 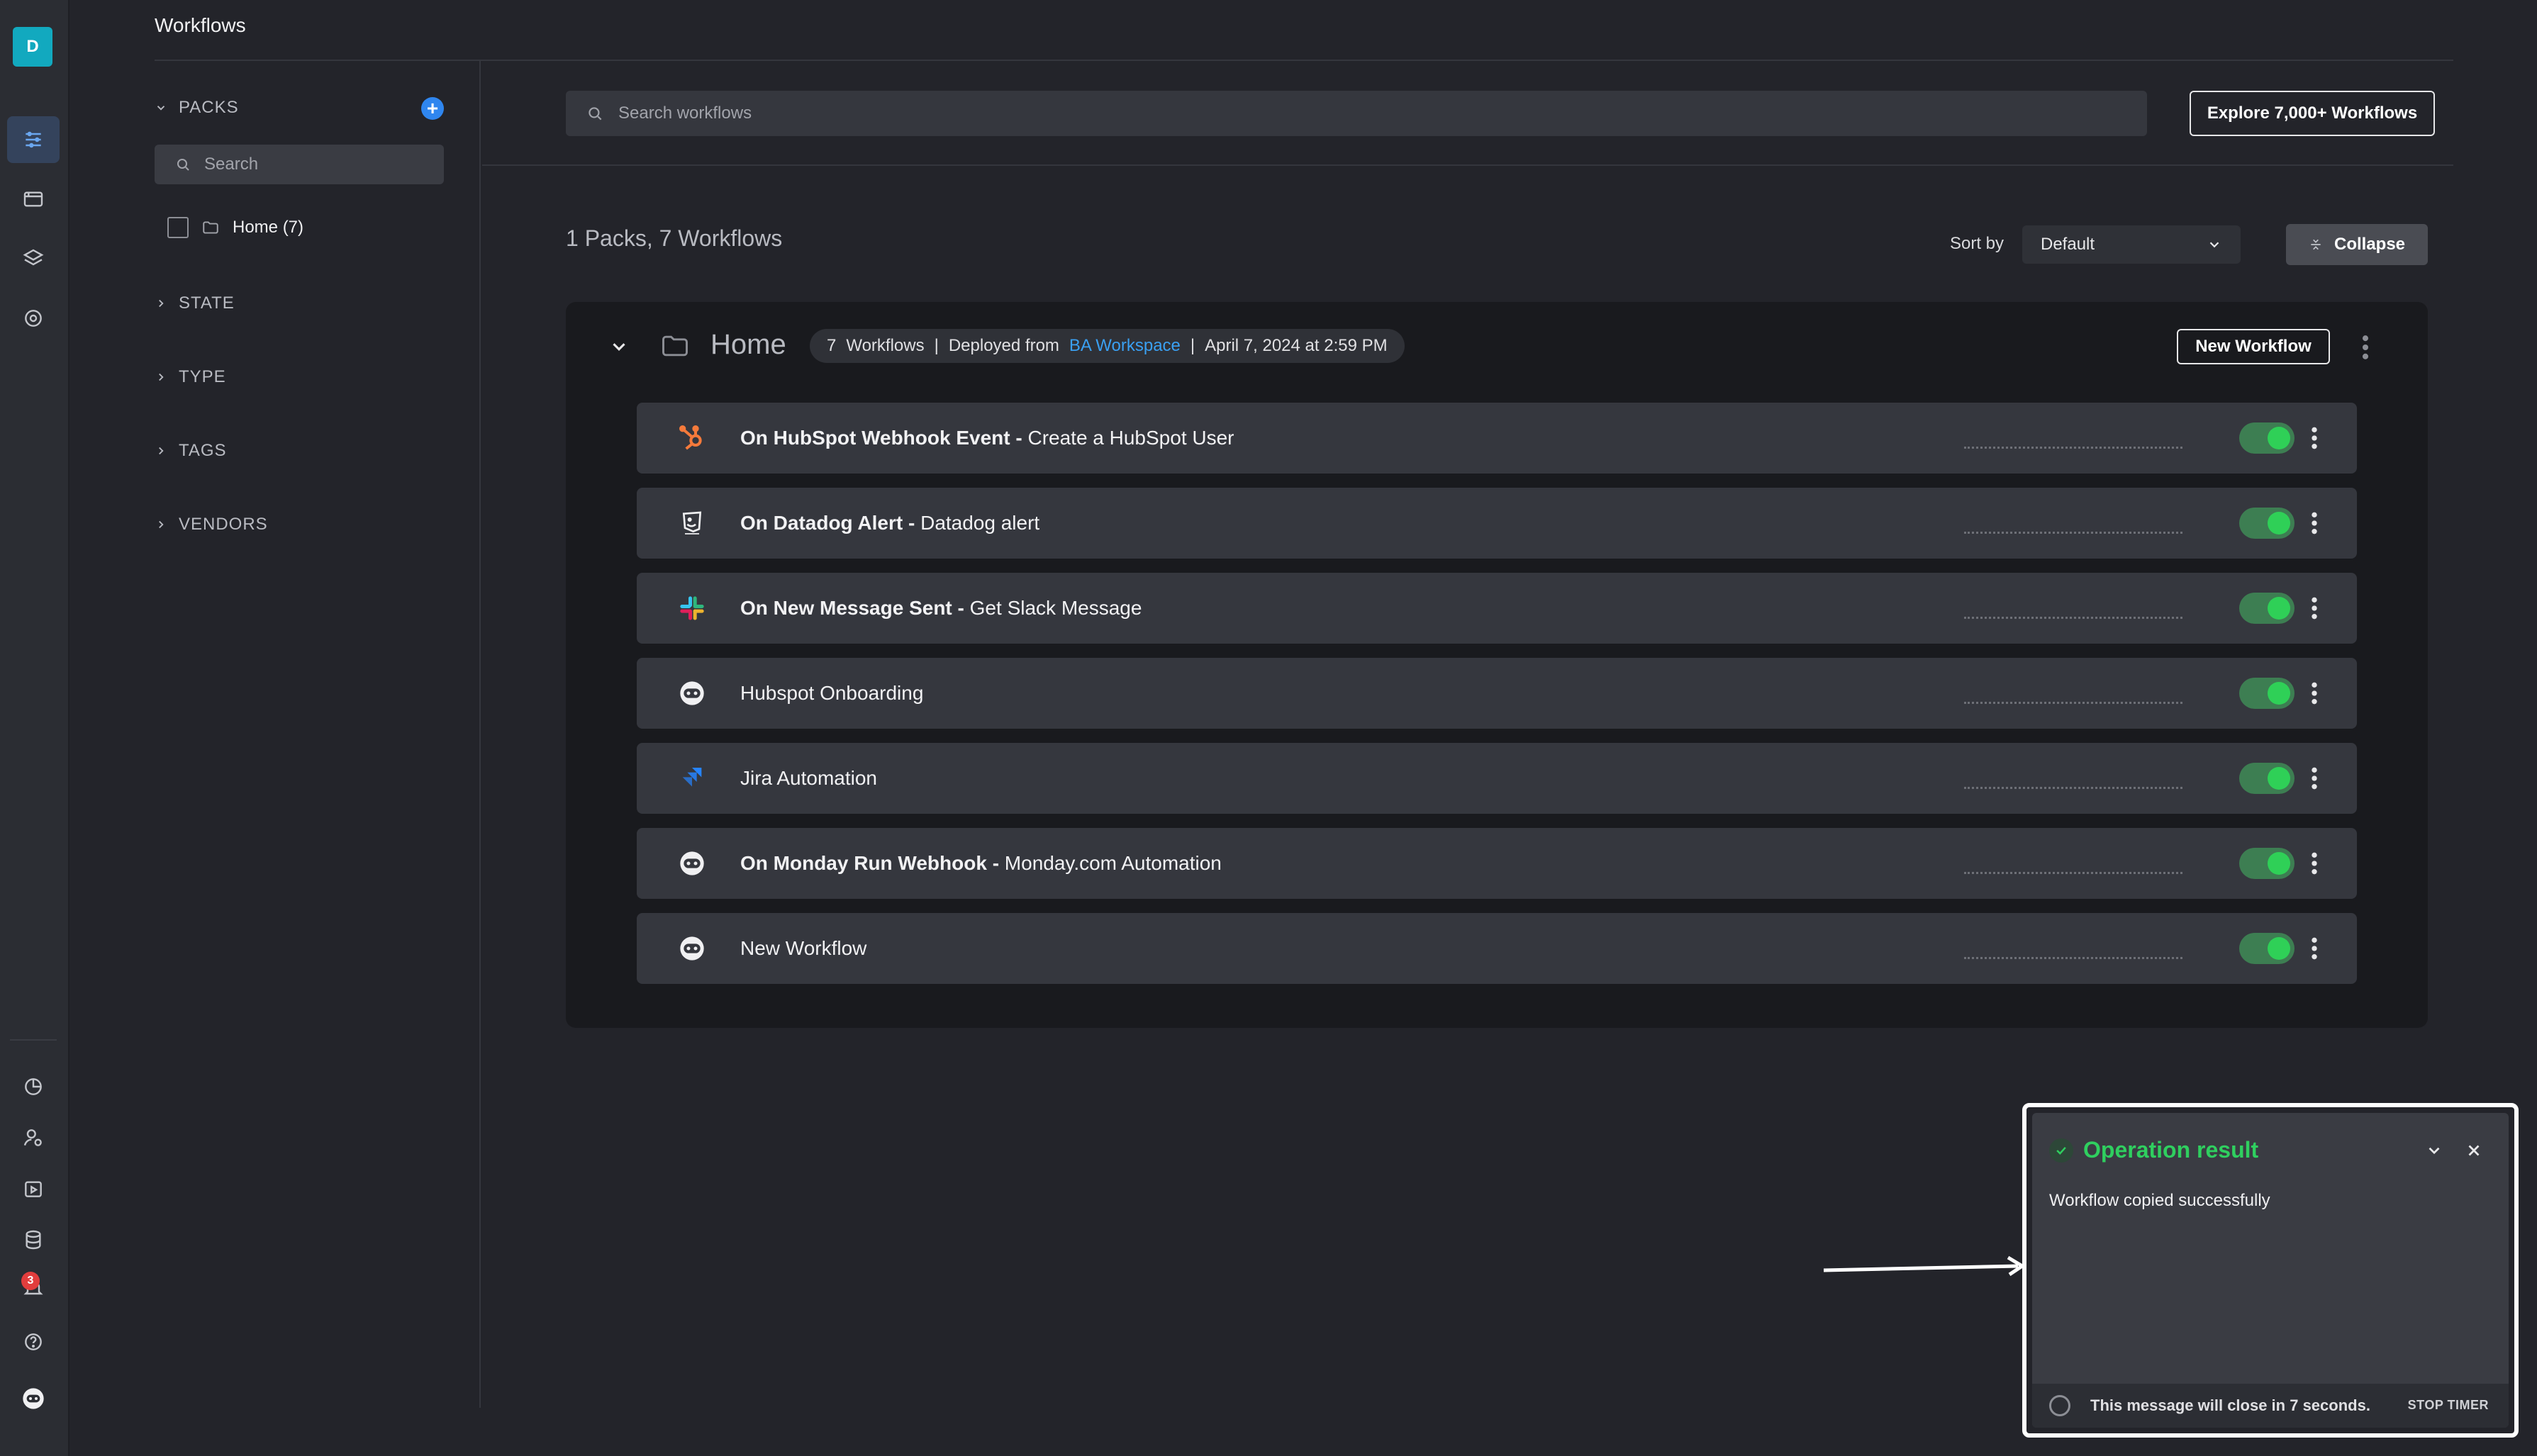 What do you see at coordinates (1497, 948) in the screenshot?
I see `workflow-row: New Workflow` at bounding box center [1497, 948].